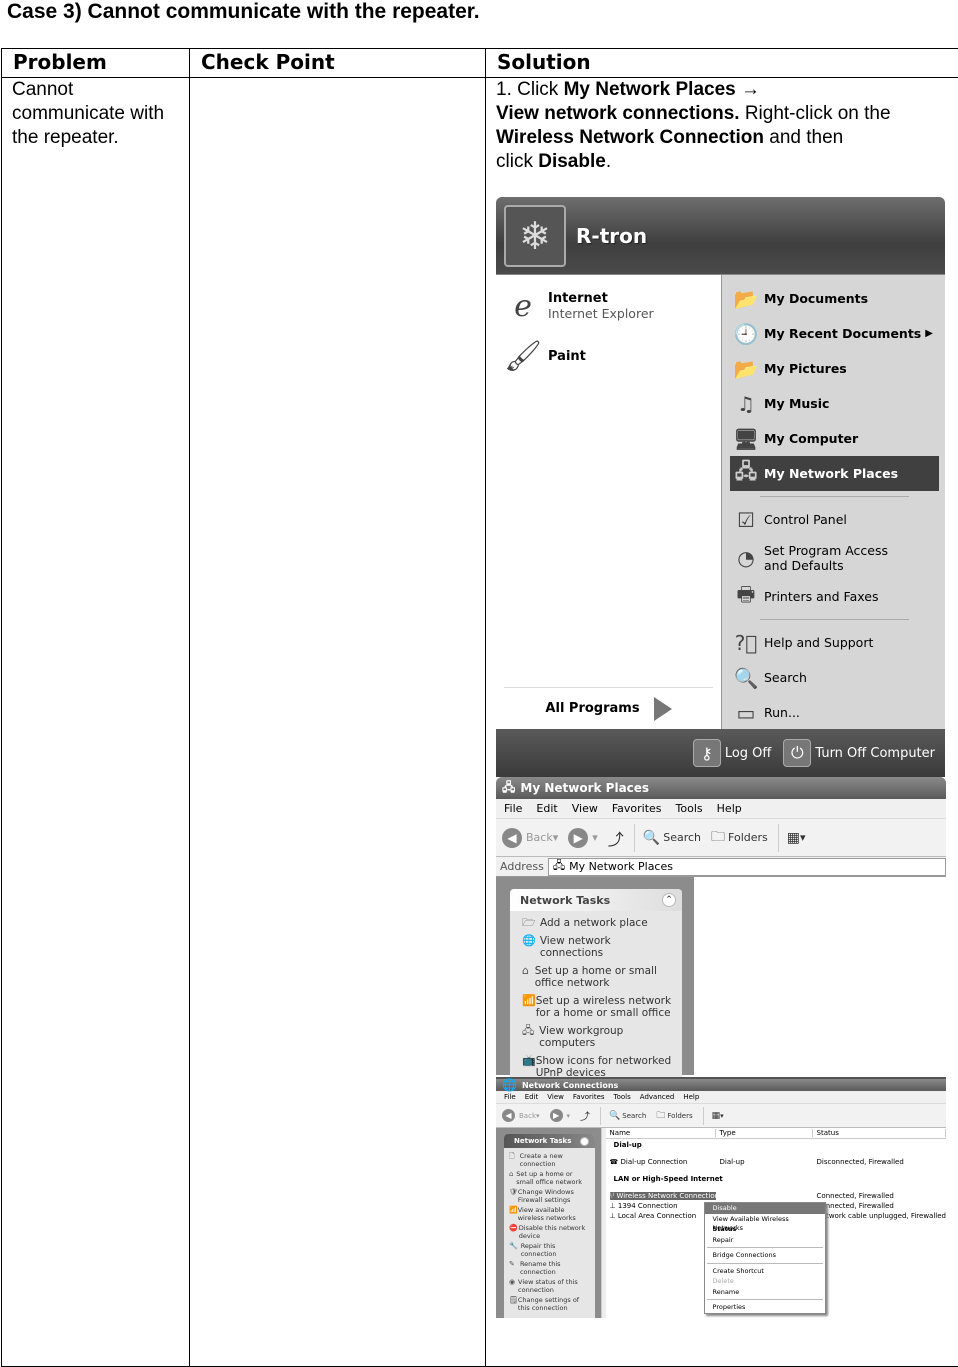  Describe the element at coordinates (834, 677) in the screenshot. I see `menu-item-search: 🔍 Search` at that location.